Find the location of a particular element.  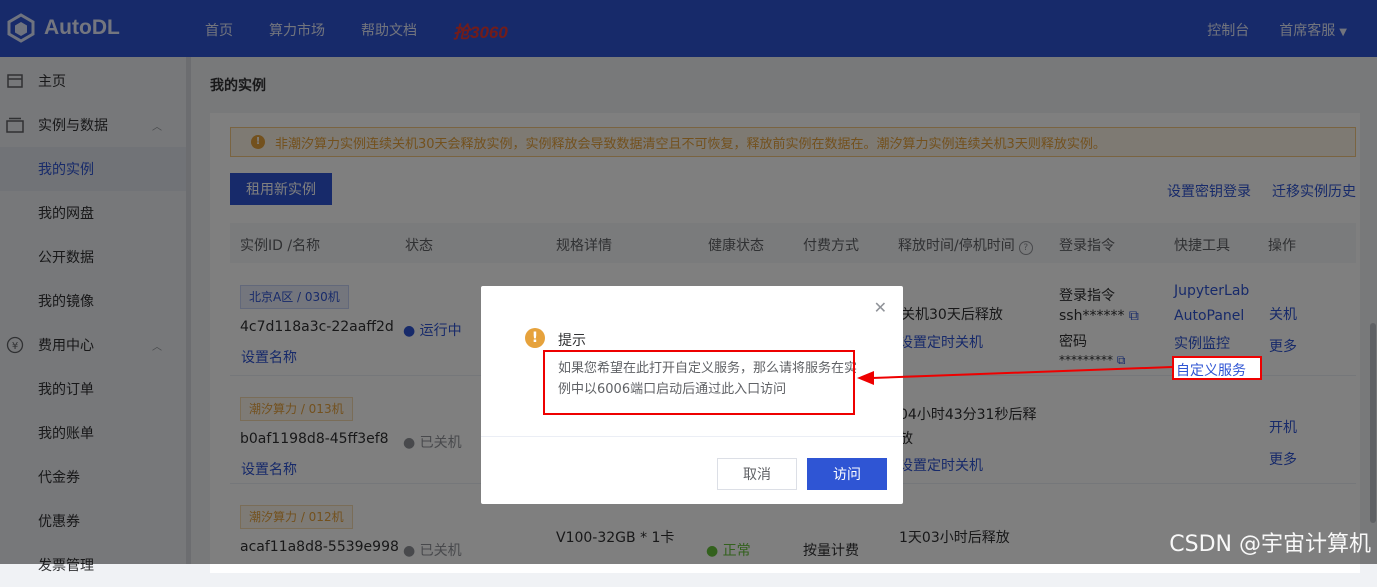

watermark: CSDN @宇宙计算机 is located at coordinates (1270, 544).